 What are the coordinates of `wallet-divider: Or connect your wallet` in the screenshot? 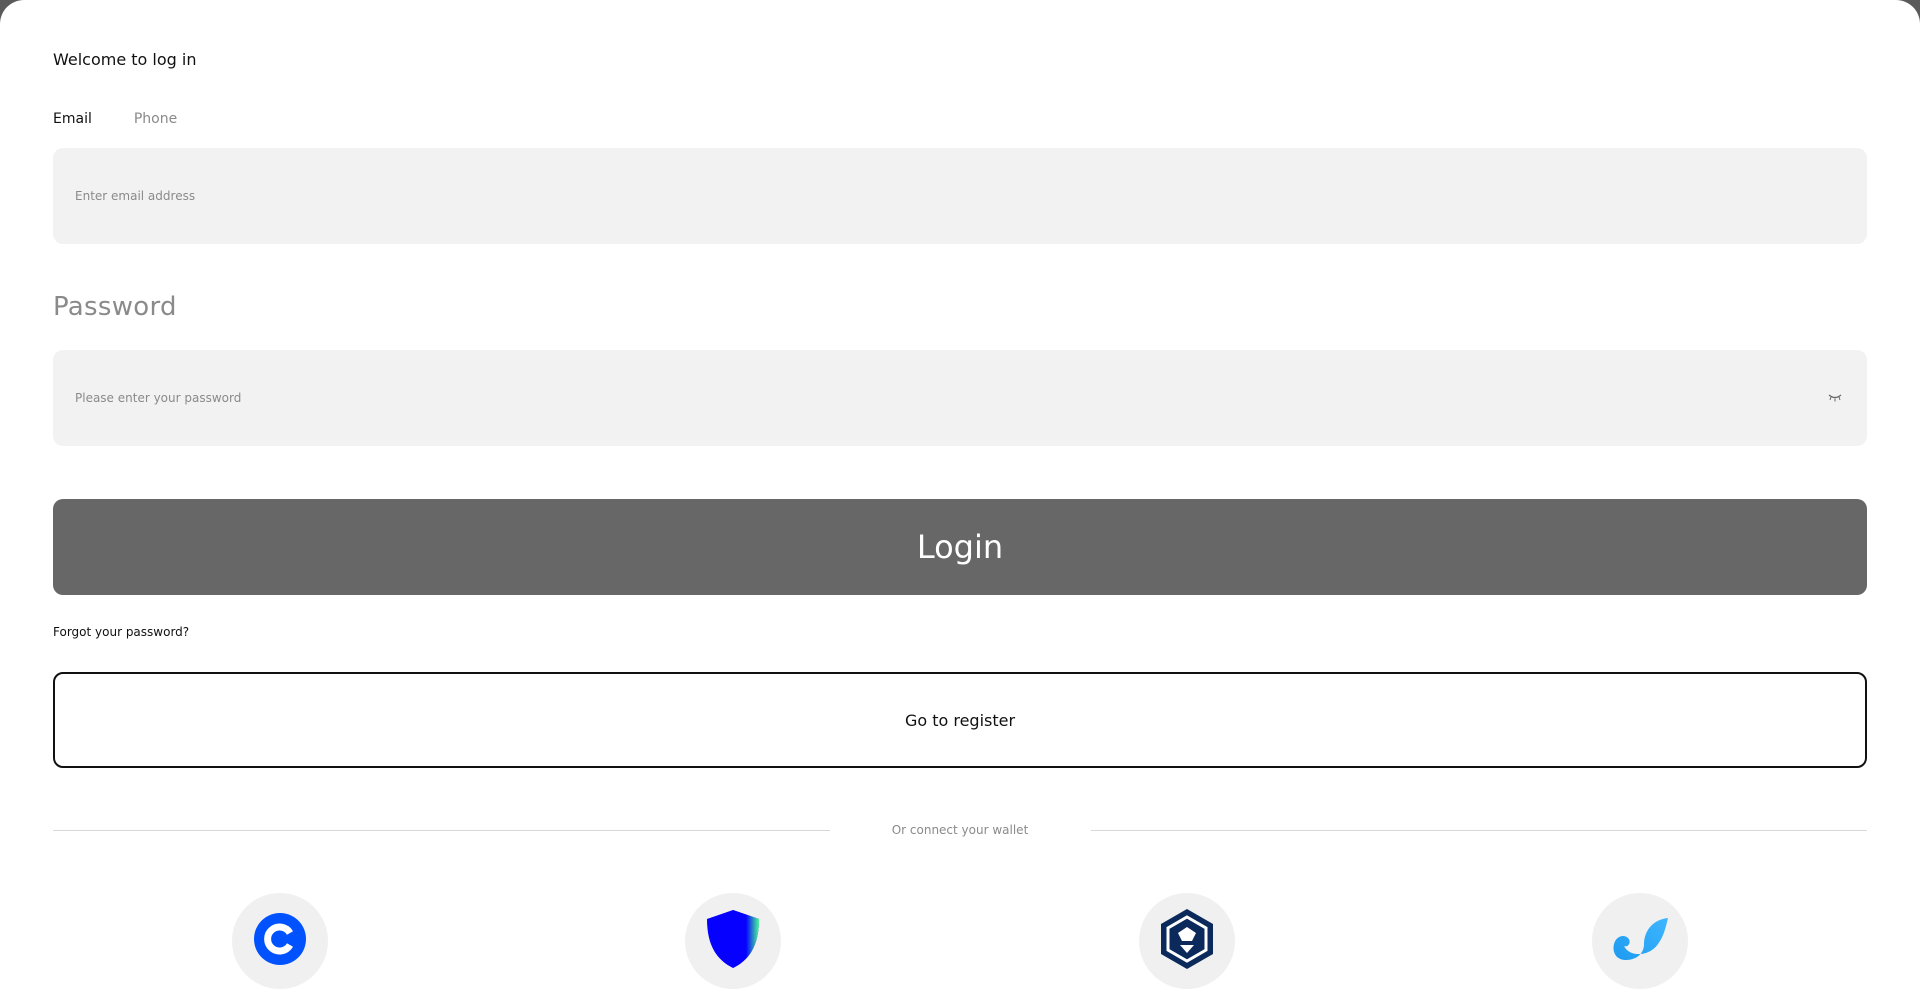 It's located at (960, 830).